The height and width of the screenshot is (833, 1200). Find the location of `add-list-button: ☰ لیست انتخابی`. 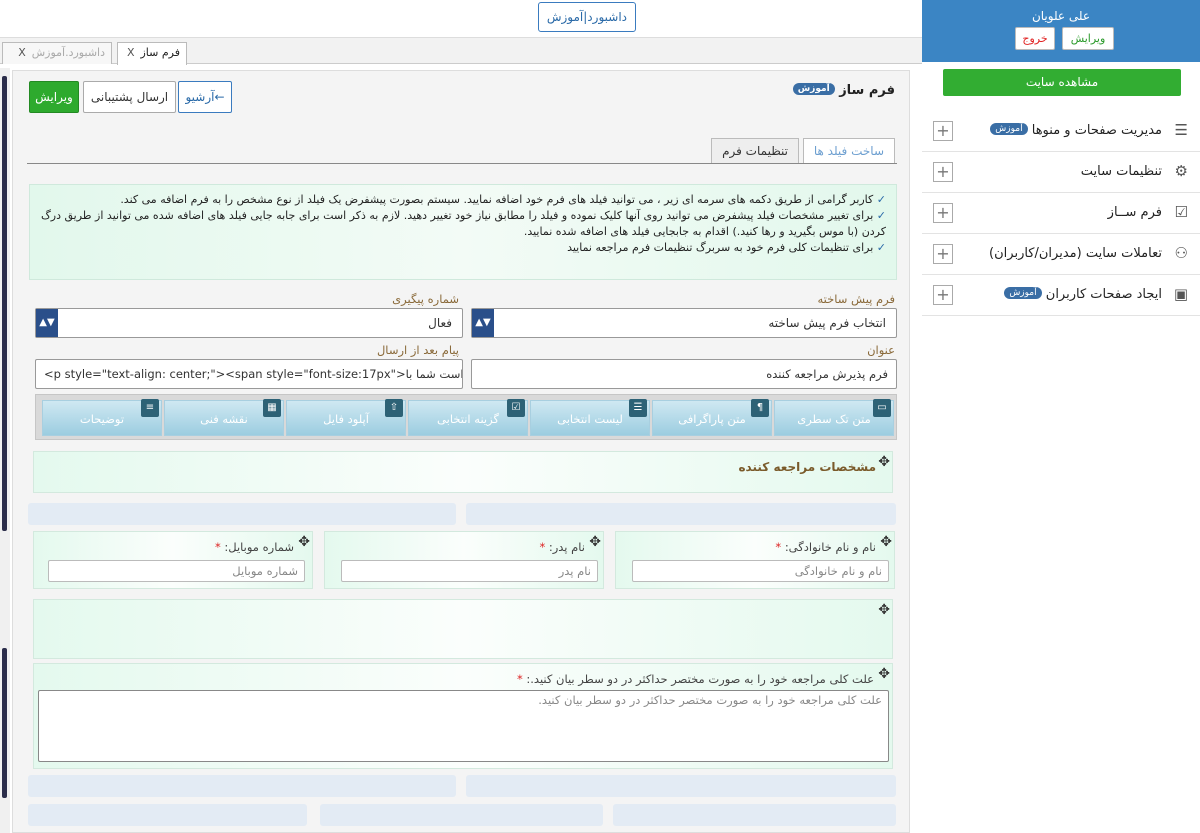

add-list-button: ☰ لیست انتخابی is located at coordinates (590, 417).